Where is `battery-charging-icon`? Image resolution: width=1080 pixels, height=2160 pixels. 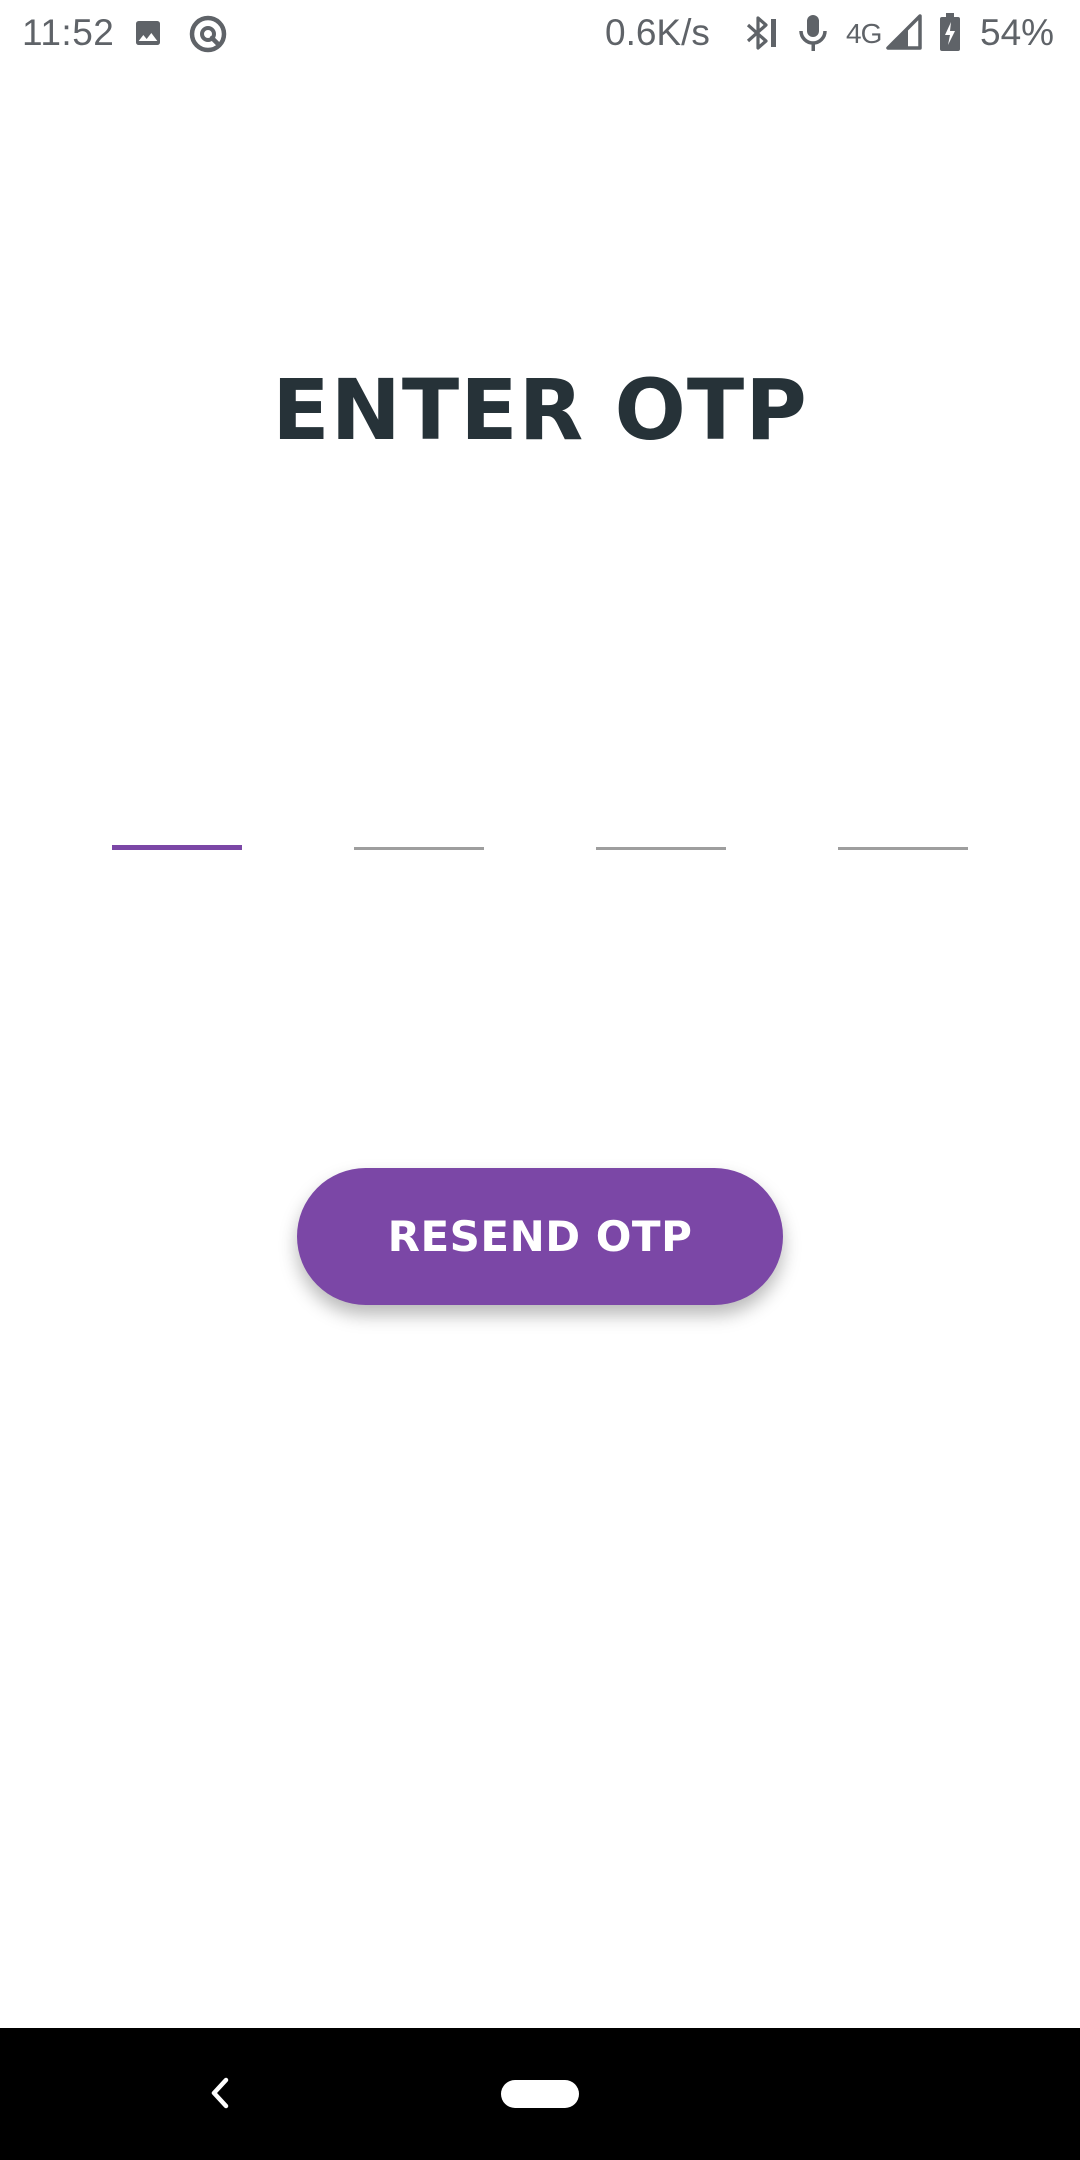
battery-charging-icon is located at coordinates (950, 32).